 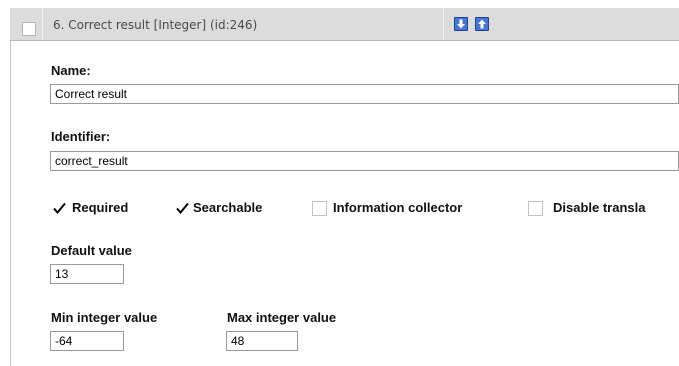 What do you see at coordinates (87, 341) in the screenshot?
I see `min-integer-input: -64` at bounding box center [87, 341].